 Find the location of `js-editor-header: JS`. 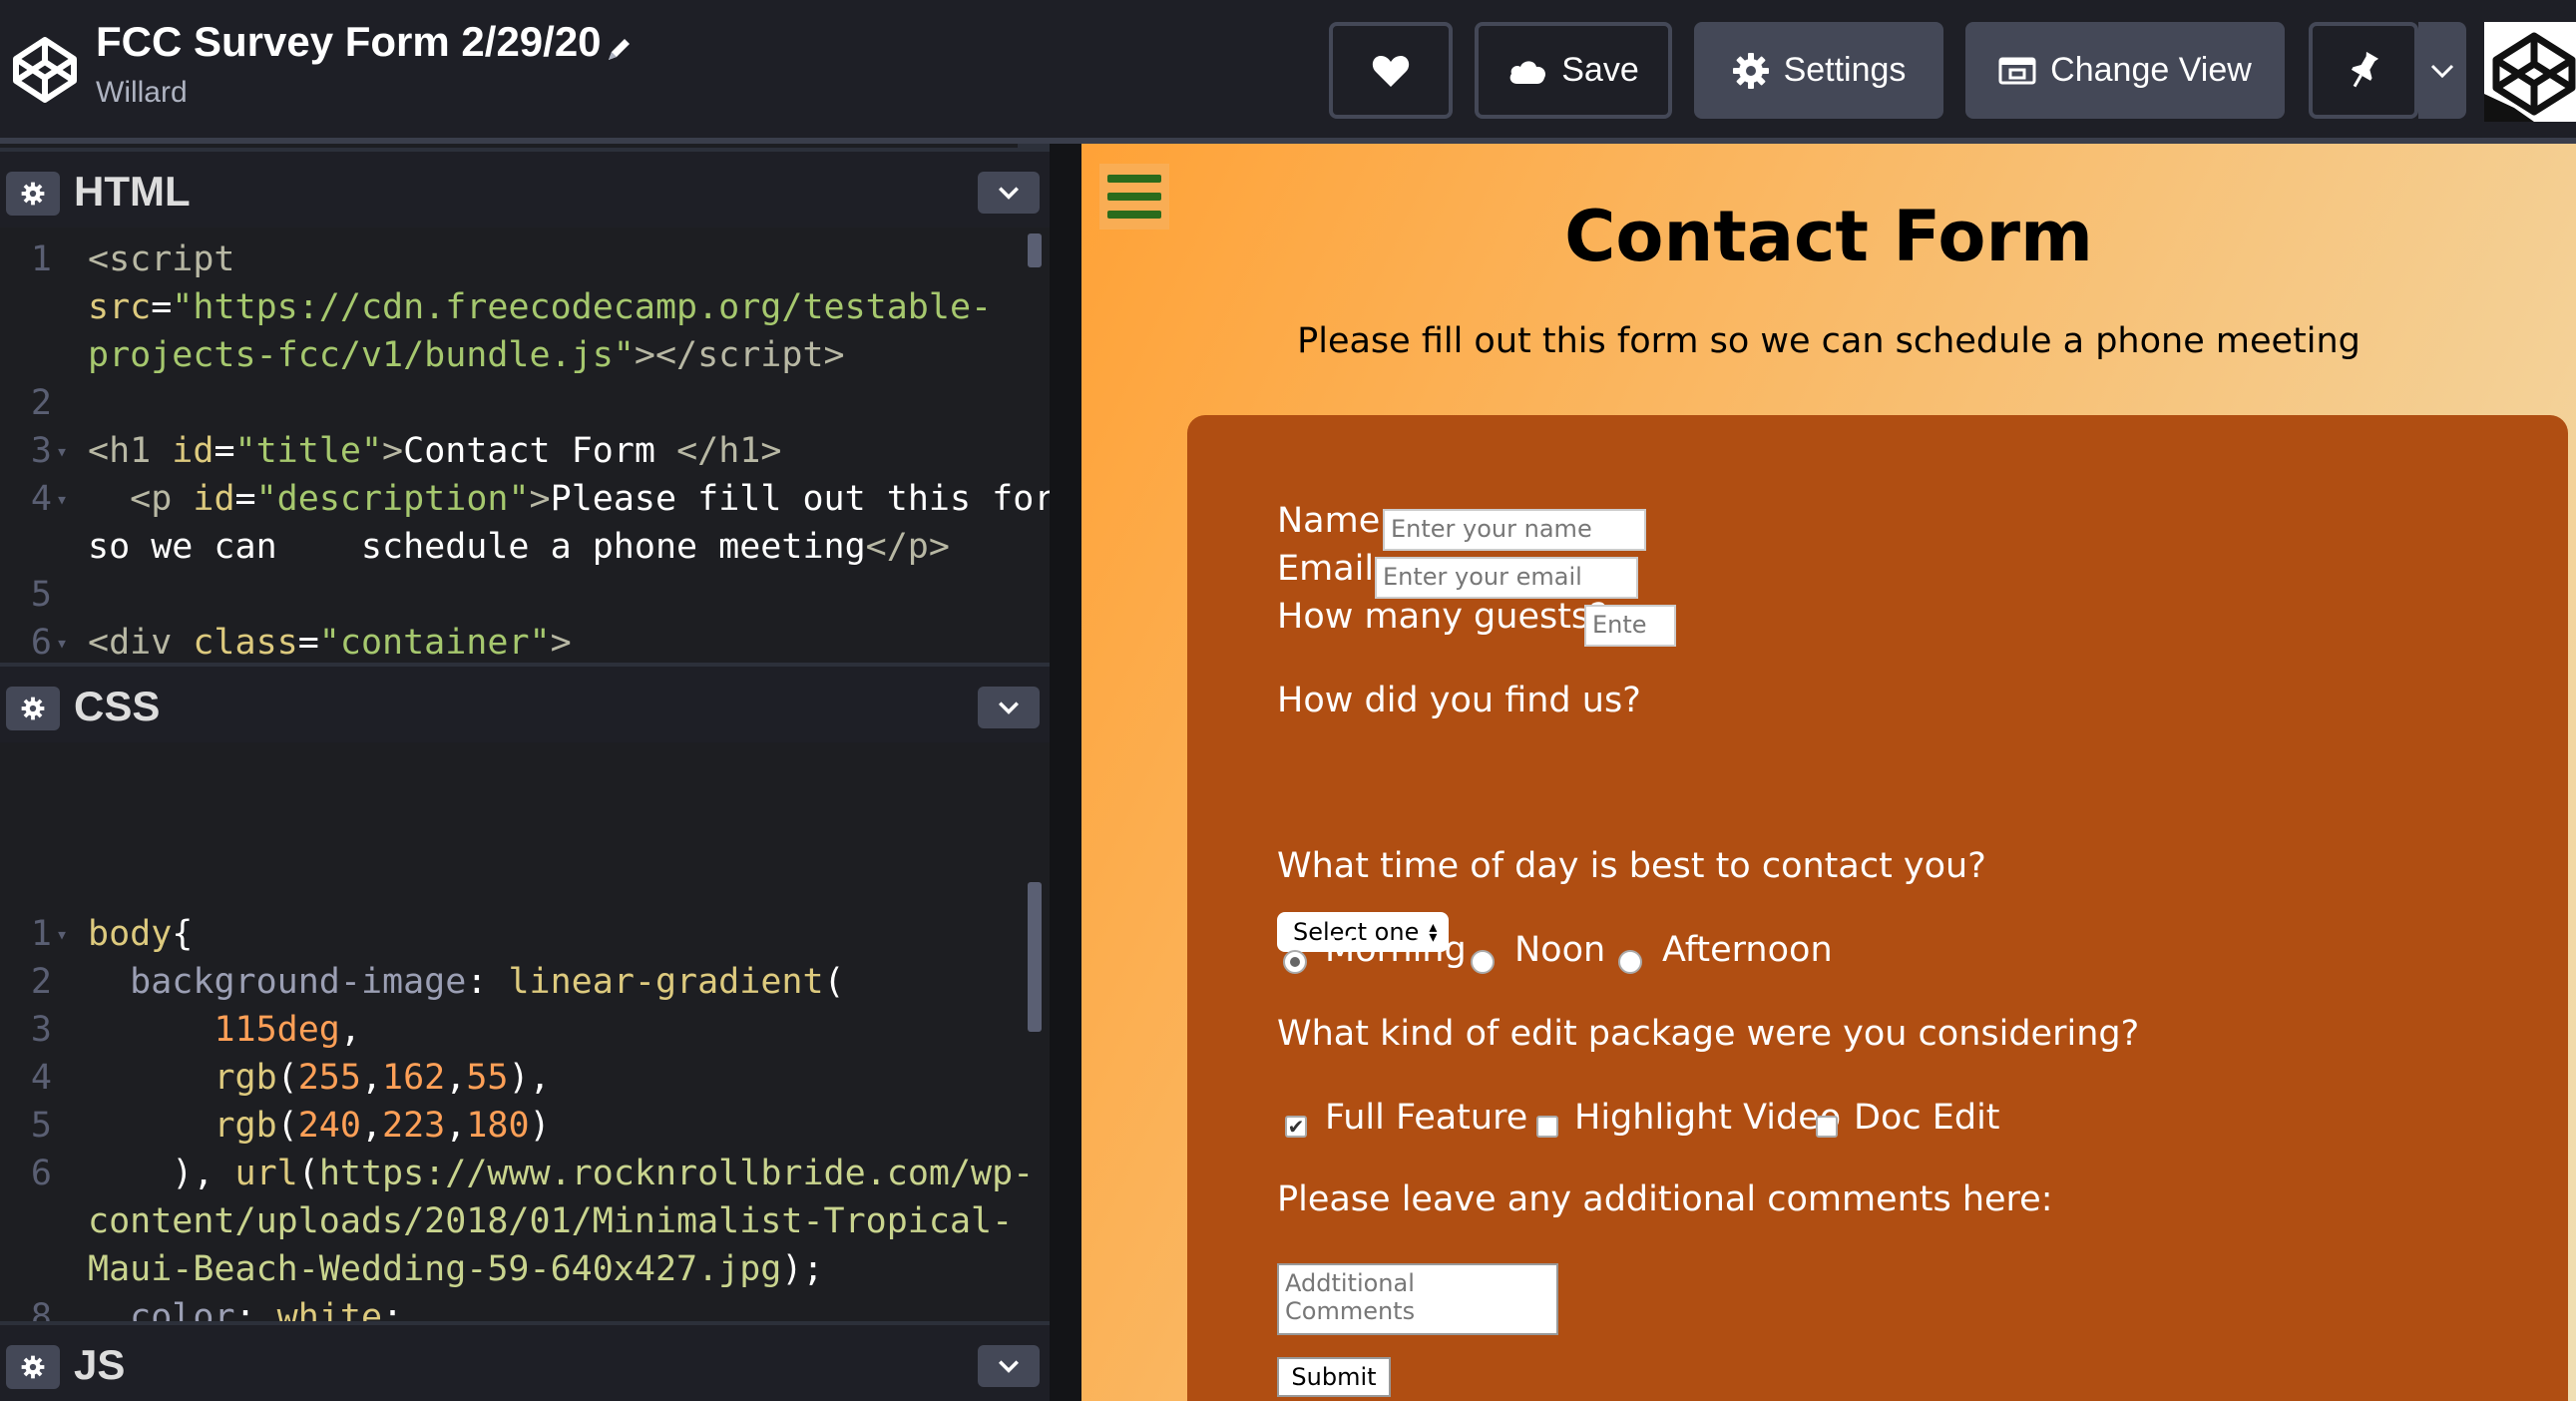

js-editor-header: JS is located at coordinates (525, 1361).